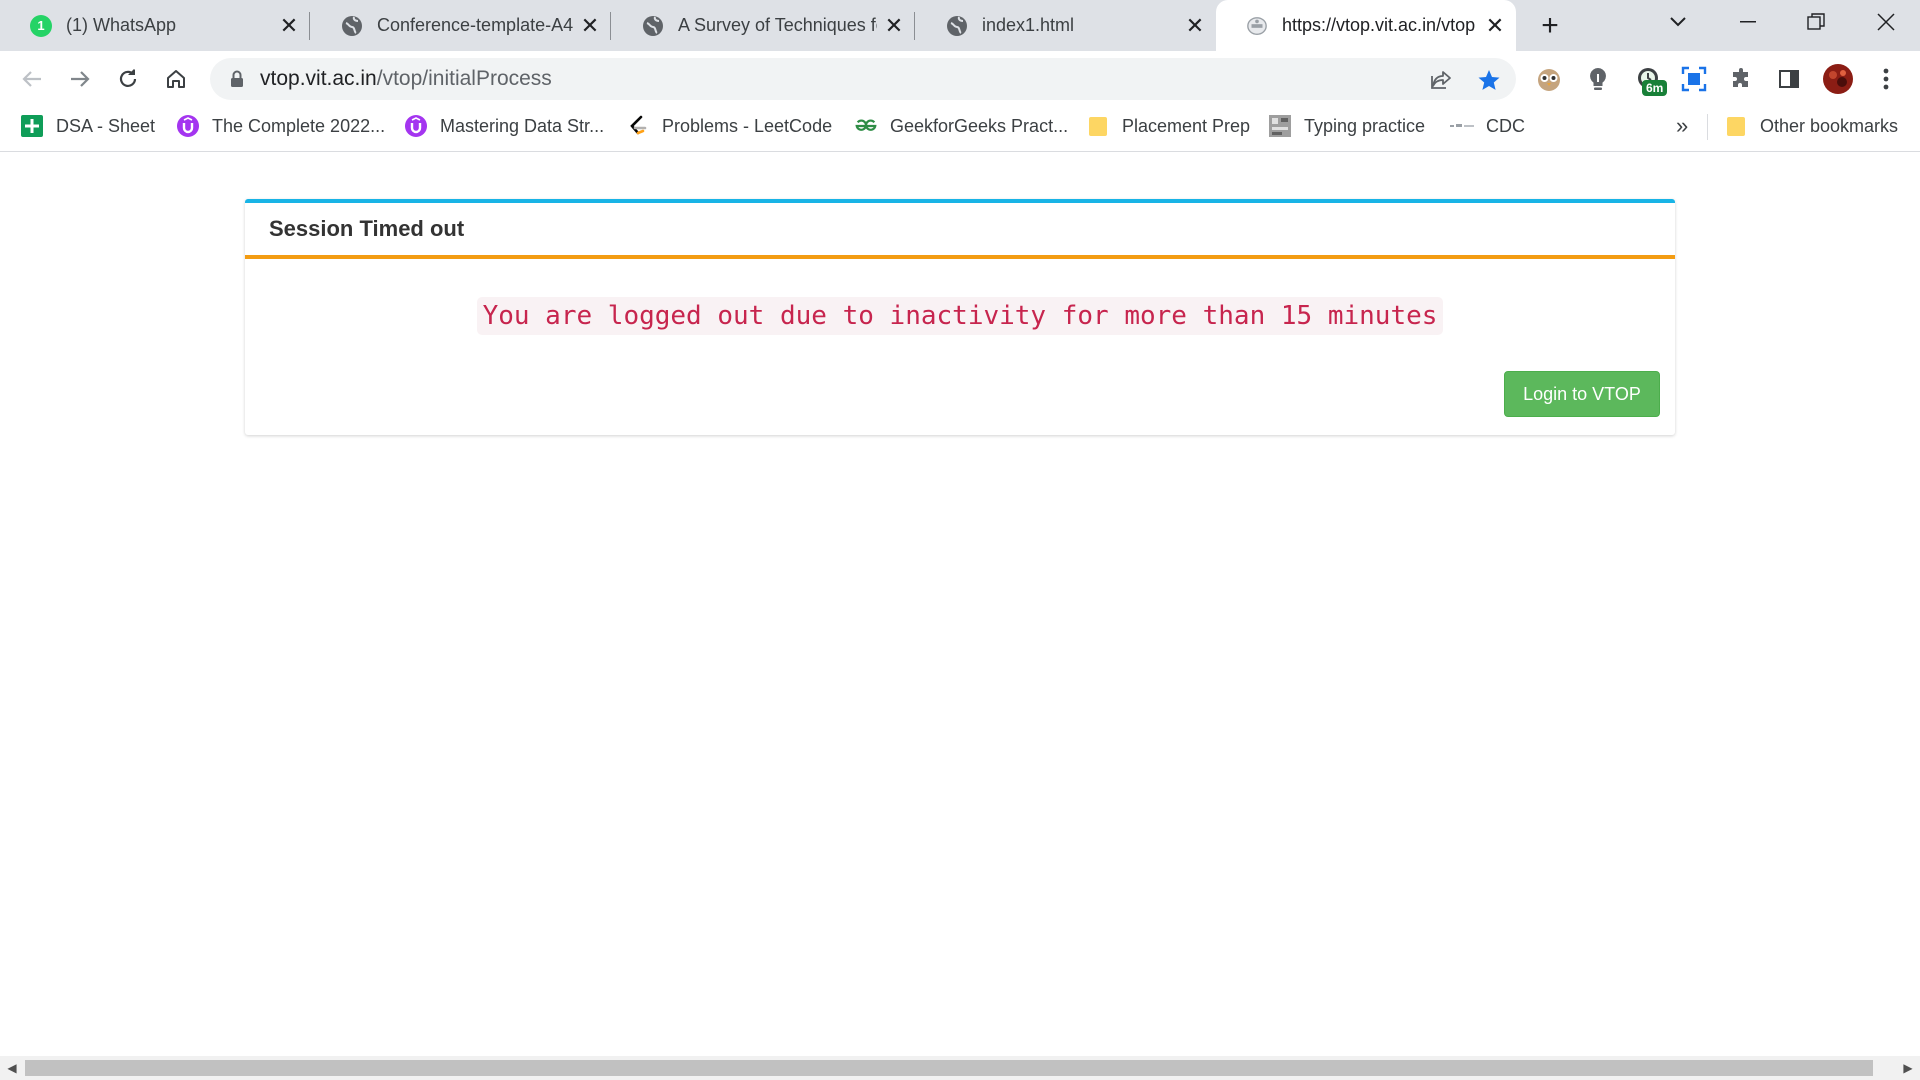 The height and width of the screenshot is (1080, 1920). I want to click on bookmark-label: Problems - LeetCode, so click(747, 125).